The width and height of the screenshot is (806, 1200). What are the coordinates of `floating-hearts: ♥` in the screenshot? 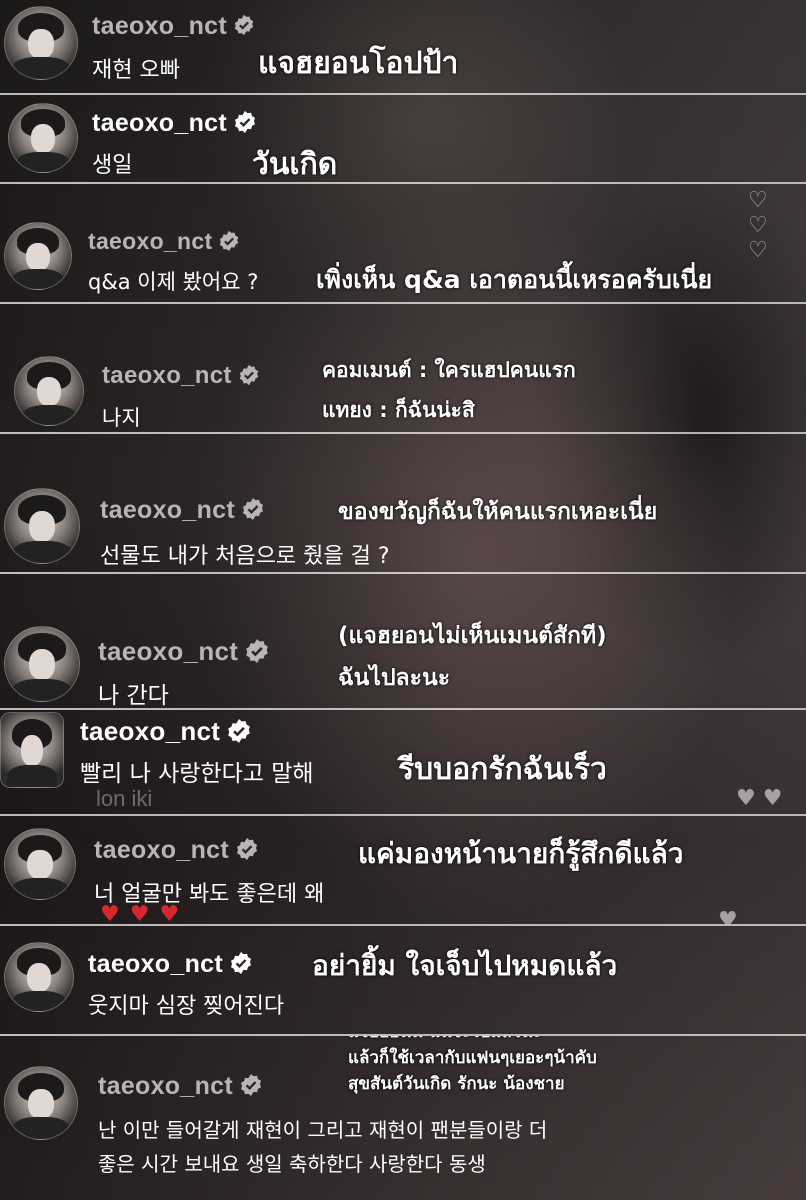 It's located at (728, 917).